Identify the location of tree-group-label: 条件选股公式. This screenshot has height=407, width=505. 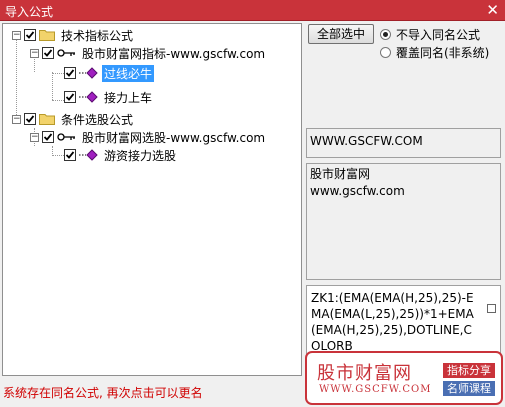
(97, 119).